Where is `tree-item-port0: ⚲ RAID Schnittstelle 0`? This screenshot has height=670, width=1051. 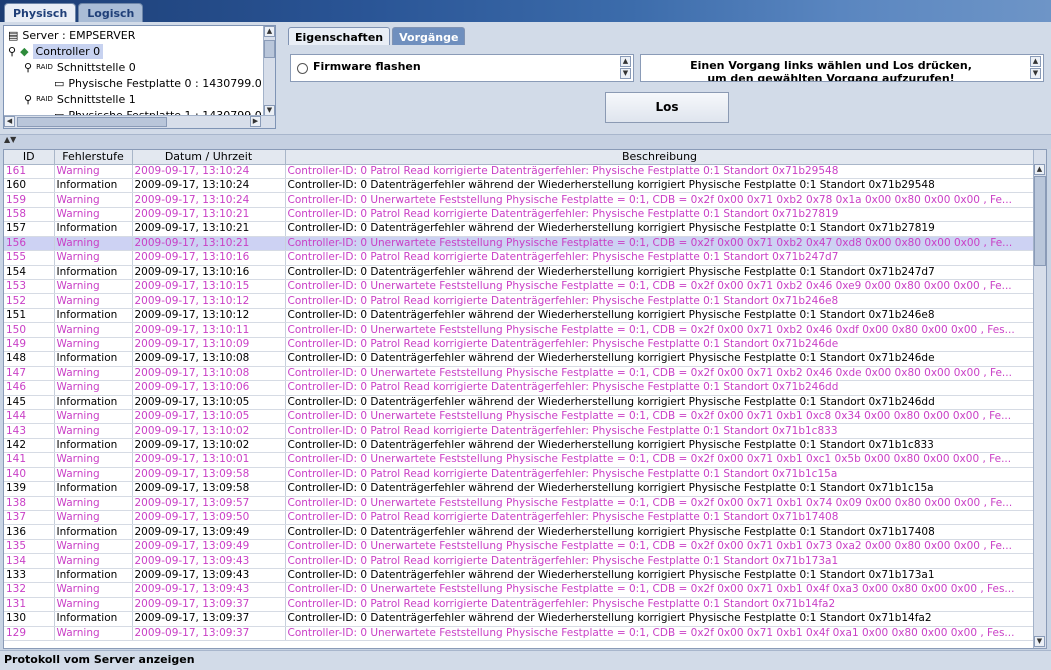 tree-item-port0: ⚲ RAID Schnittstelle 0 is located at coordinates (80, 67).